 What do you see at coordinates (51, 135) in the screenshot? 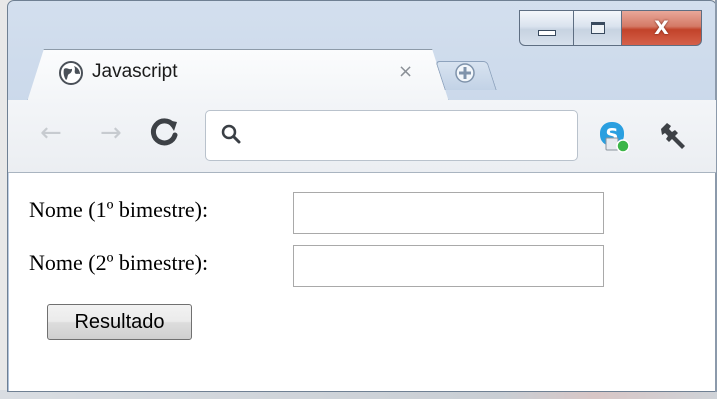
I see `back-button: ←` at bounding box center [51, 135].